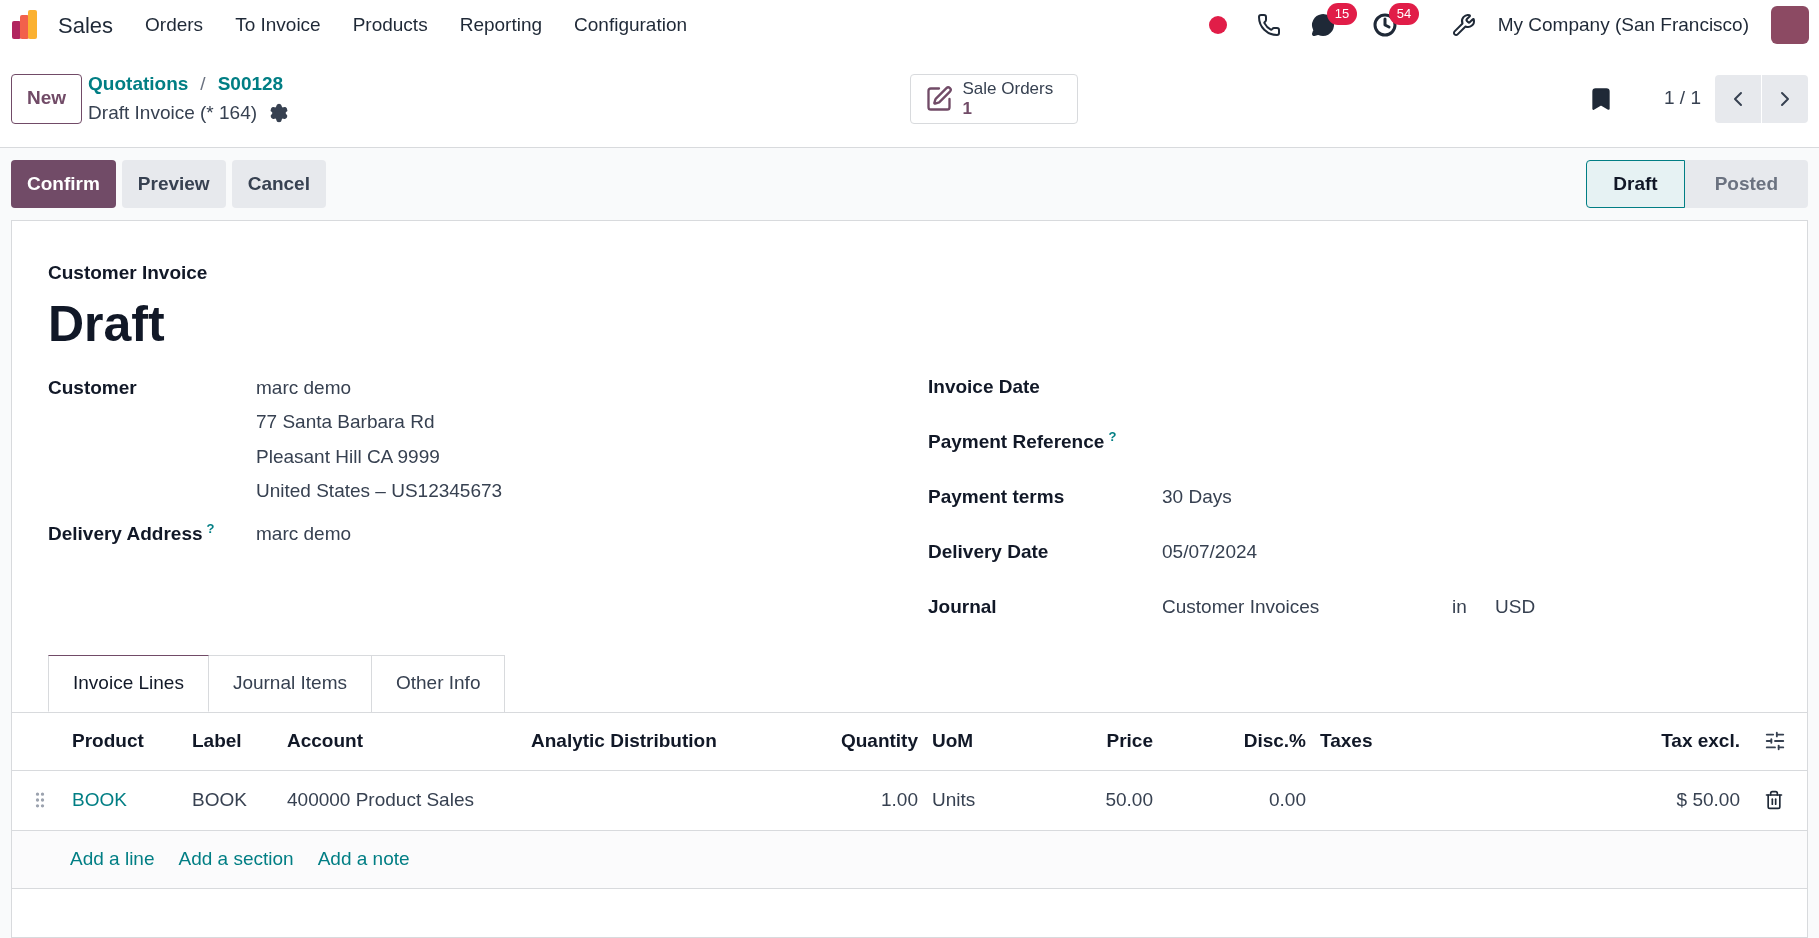  I want to click on menu-item: To Invoice, so click(278, 25).